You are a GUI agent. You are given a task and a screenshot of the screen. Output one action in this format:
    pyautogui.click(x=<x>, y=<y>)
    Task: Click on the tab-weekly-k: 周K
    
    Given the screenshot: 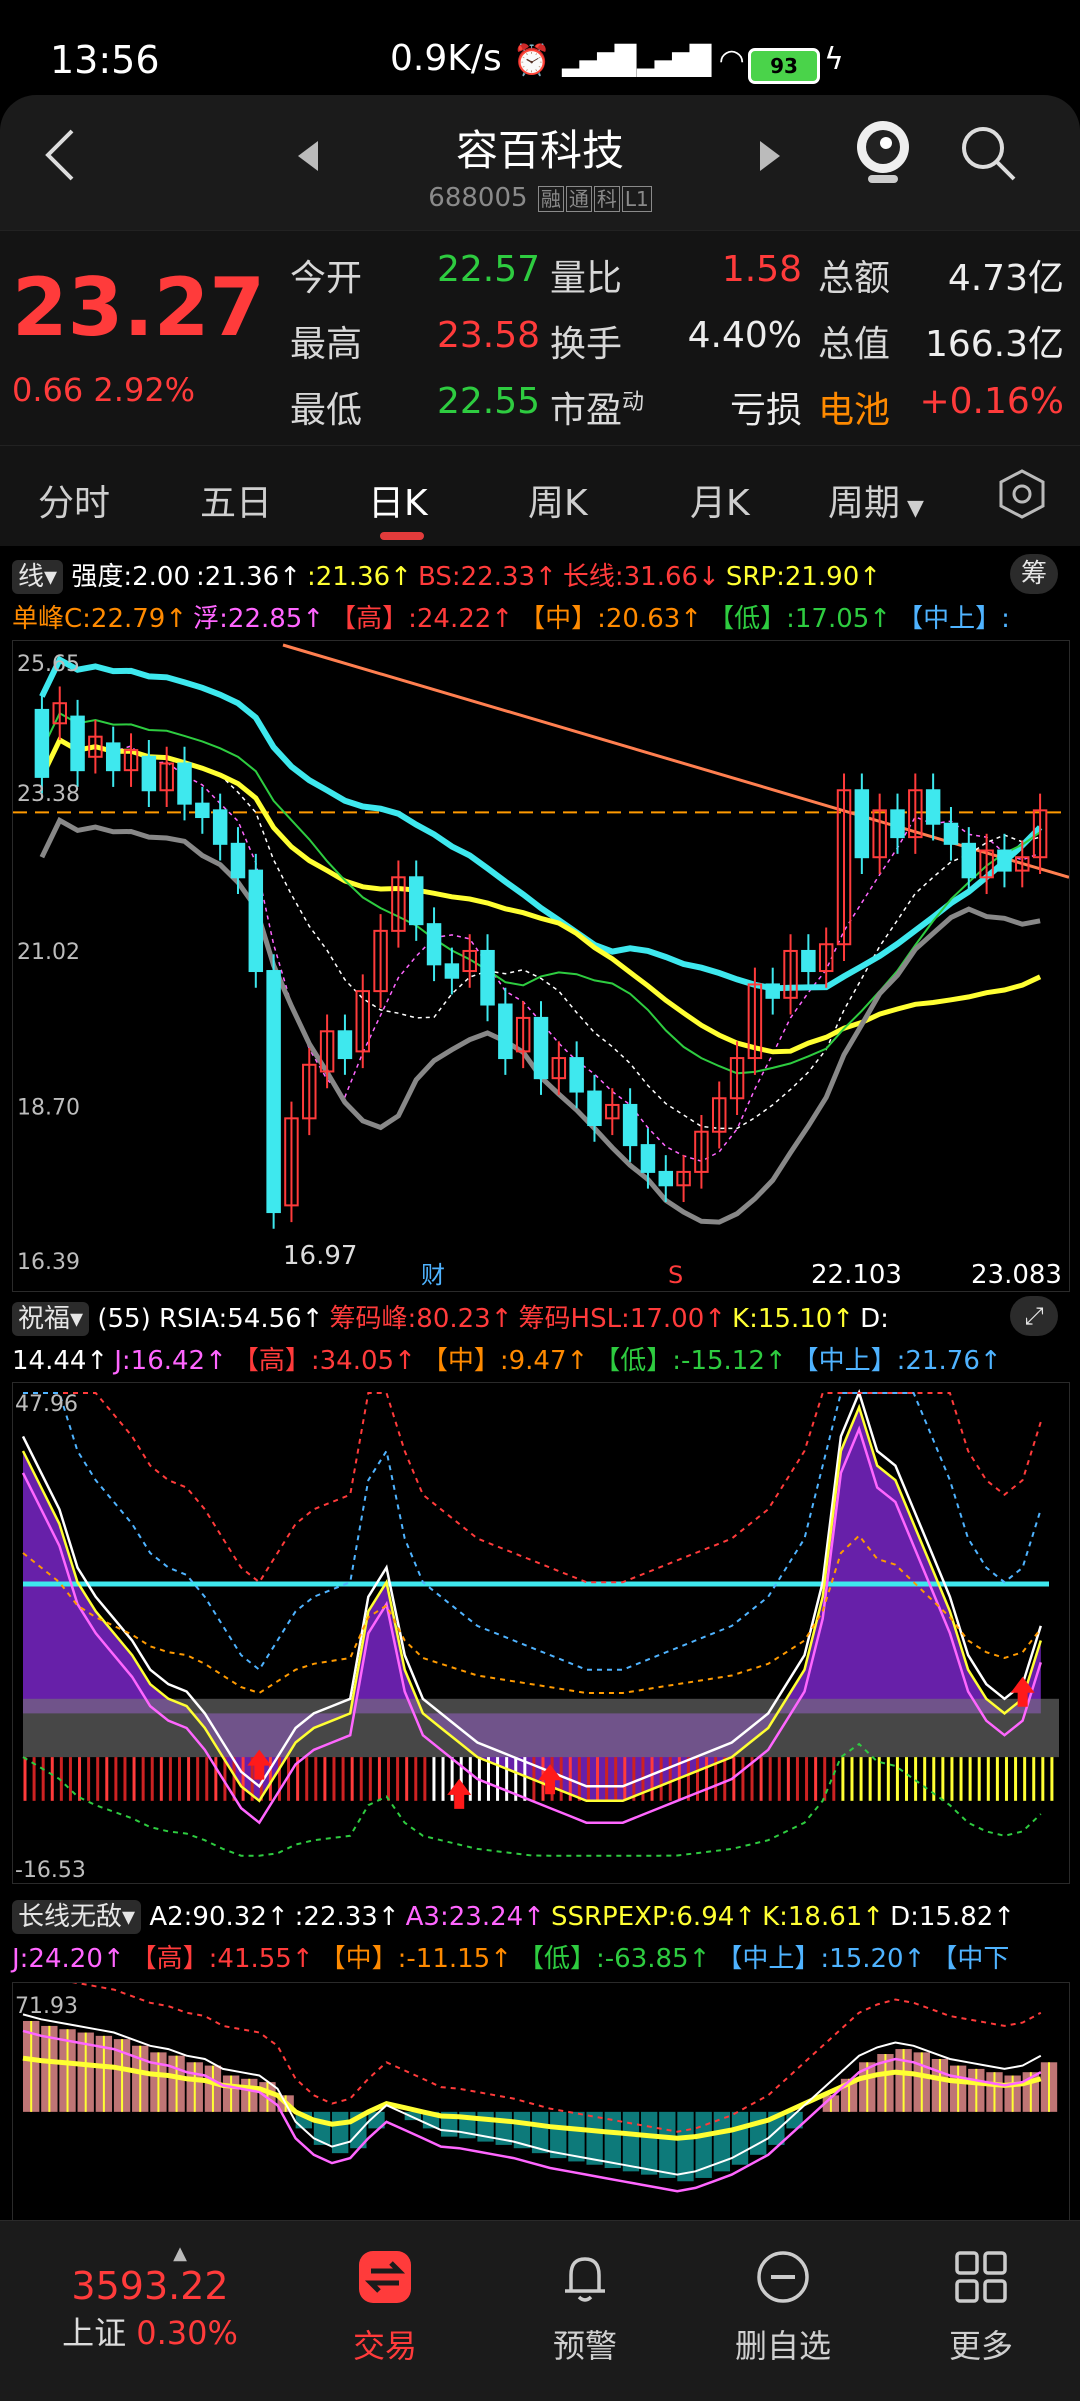 What is the action you would take?
    pyautogui.click(x=558, y=500)
    